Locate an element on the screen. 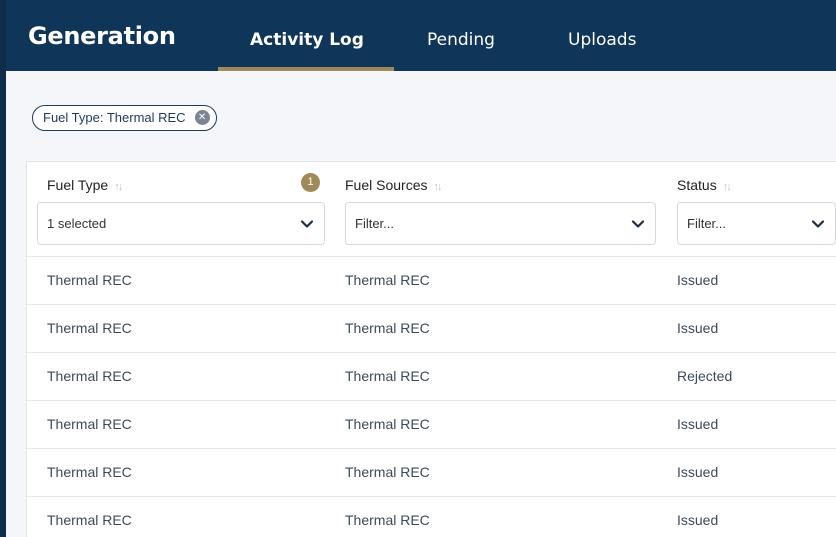 The width and height of the screenshot is (836, 537). filter-count-badge: 1 is located at coordinates (310, 182).